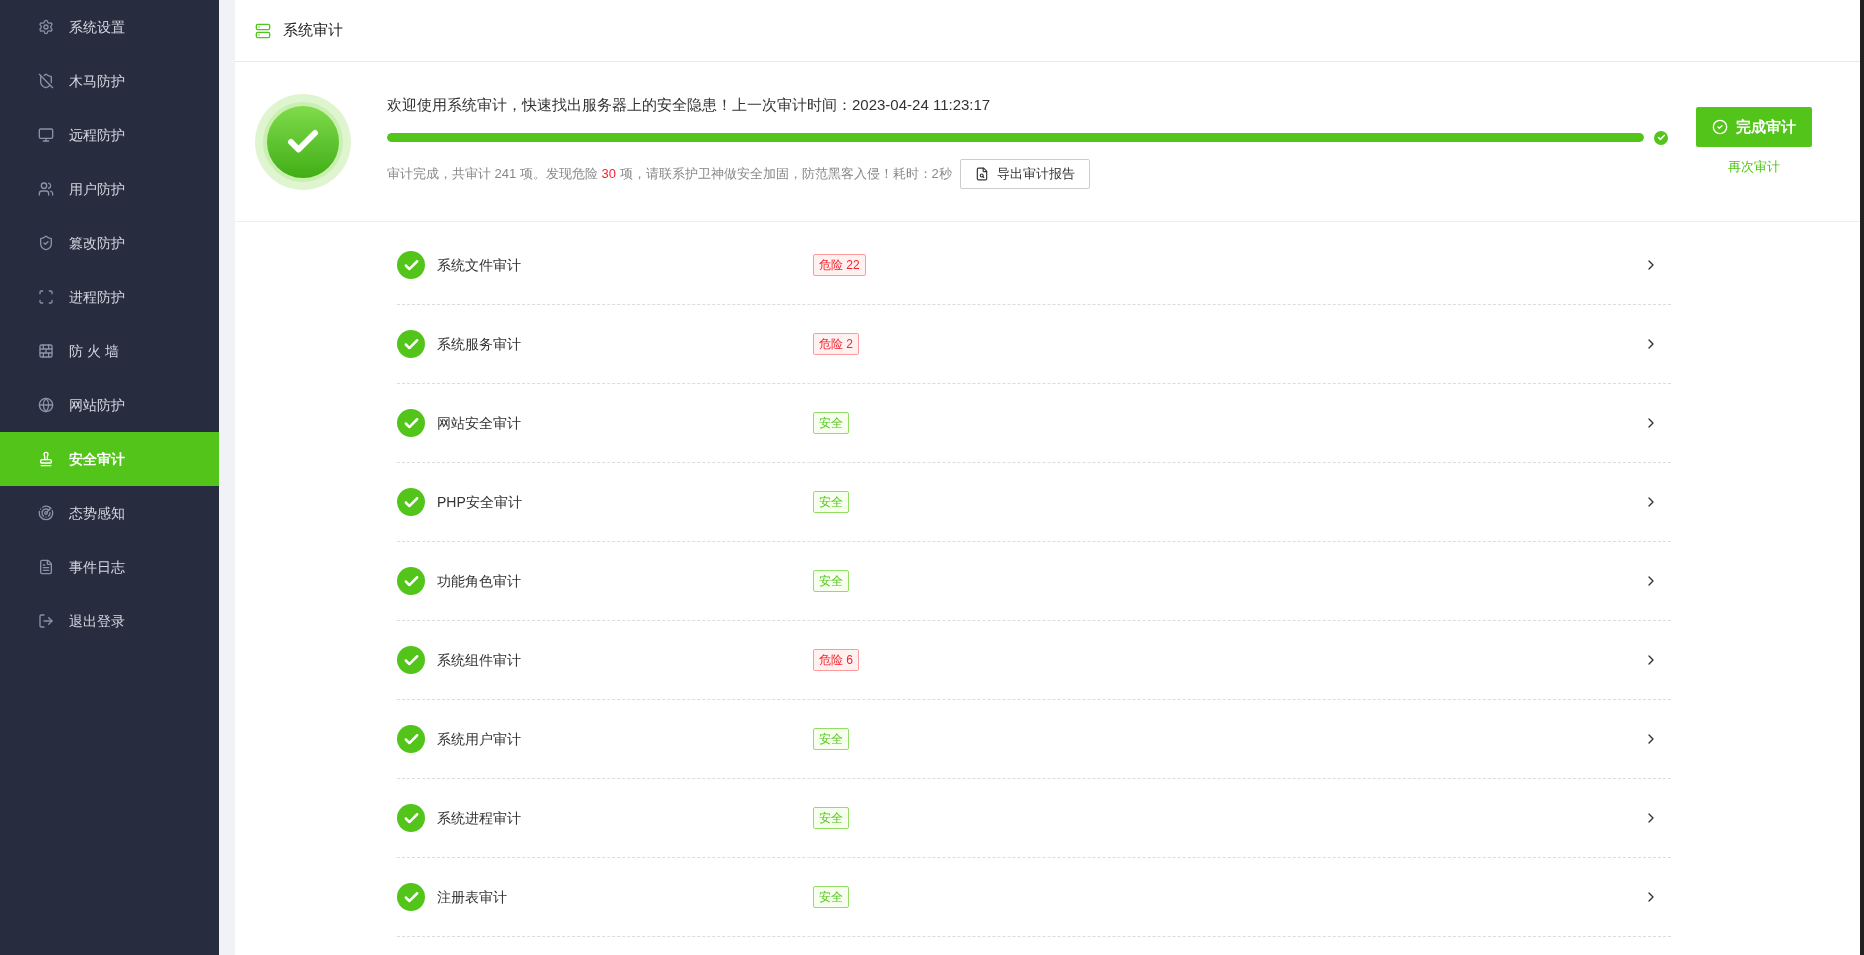  What do you see at coordinates (1034, 344) in the screenshot?
I see `audit-row: 系统服务审计 危险 2` at bounding box center [1034, 344].